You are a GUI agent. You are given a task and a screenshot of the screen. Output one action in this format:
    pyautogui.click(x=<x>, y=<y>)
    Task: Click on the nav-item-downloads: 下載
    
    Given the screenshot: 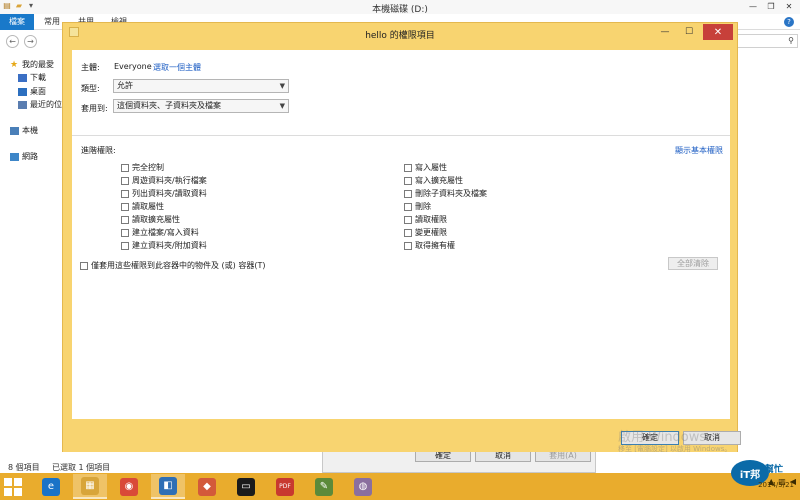 What is the action you would take?
    pyautogui.click(x=32, y=77)
    